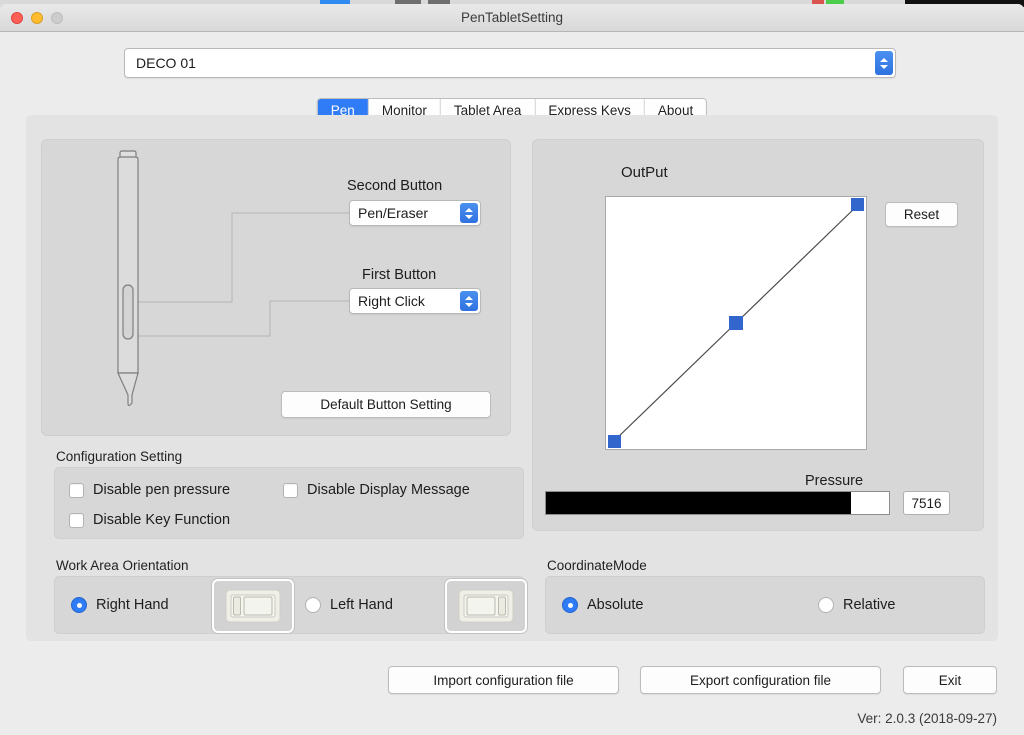 This screenshot has height=735, width=1024. Describe the element at coordinates (395, 186) in the screenshot. I see `second-button-label: Second Button` at that location.